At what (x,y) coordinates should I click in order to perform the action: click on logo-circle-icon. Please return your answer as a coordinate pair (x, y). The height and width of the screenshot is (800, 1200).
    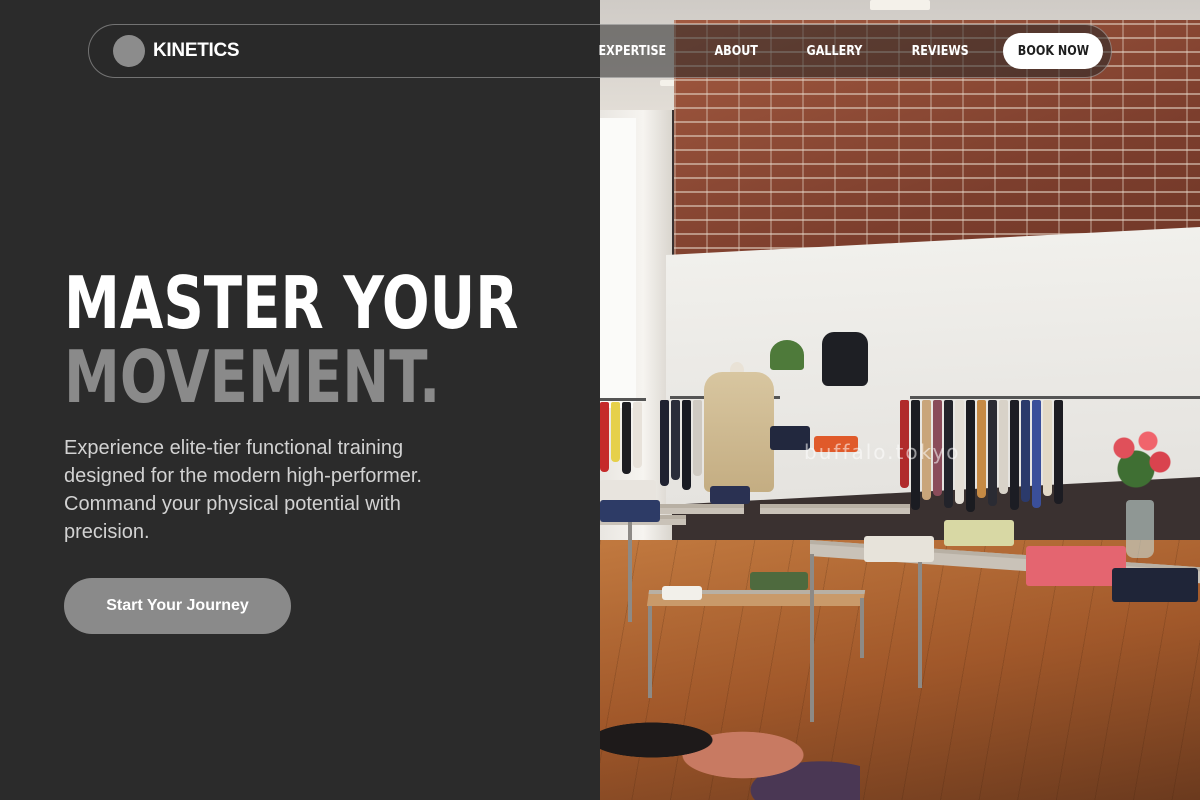
    Looking at the image, I should click on (129, 51).